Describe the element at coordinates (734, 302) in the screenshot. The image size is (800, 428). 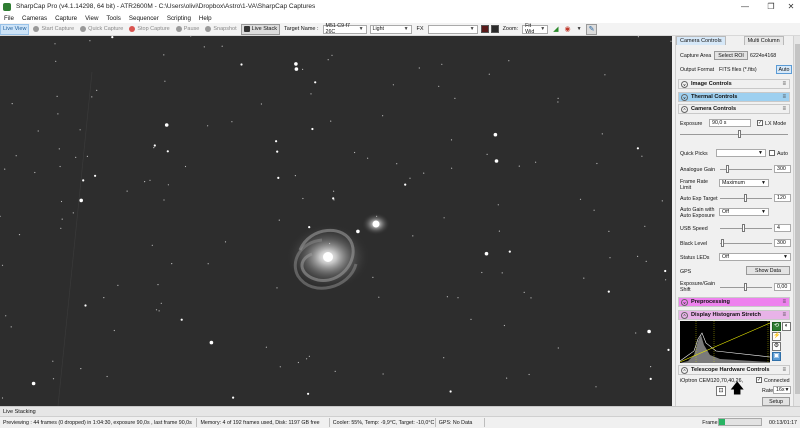
I see `preprocessing-header: v Preprocessing ≡` at that location.